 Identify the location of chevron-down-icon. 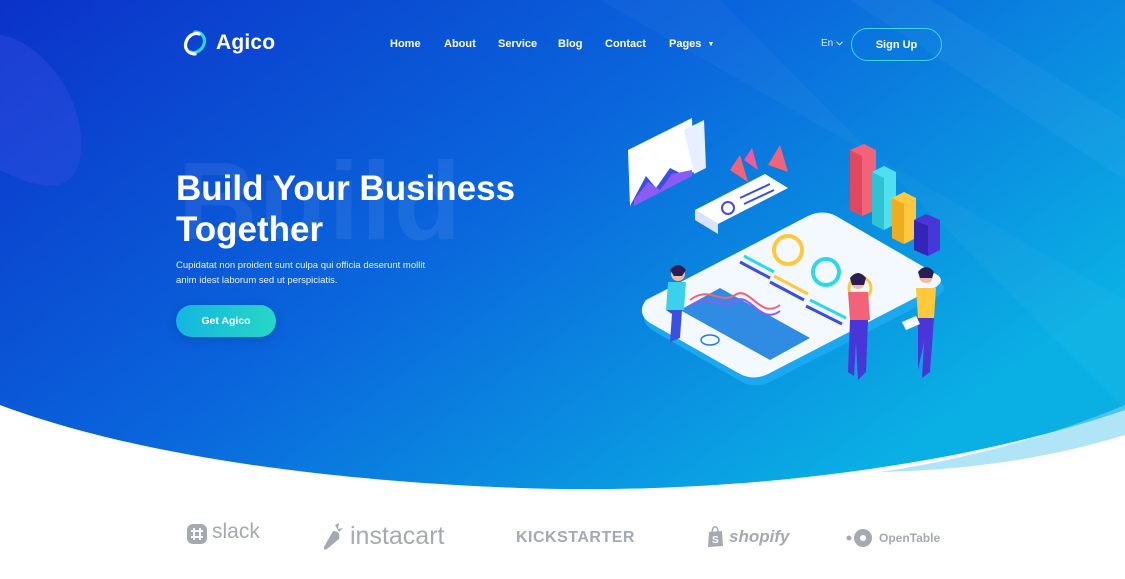
(840, 43).